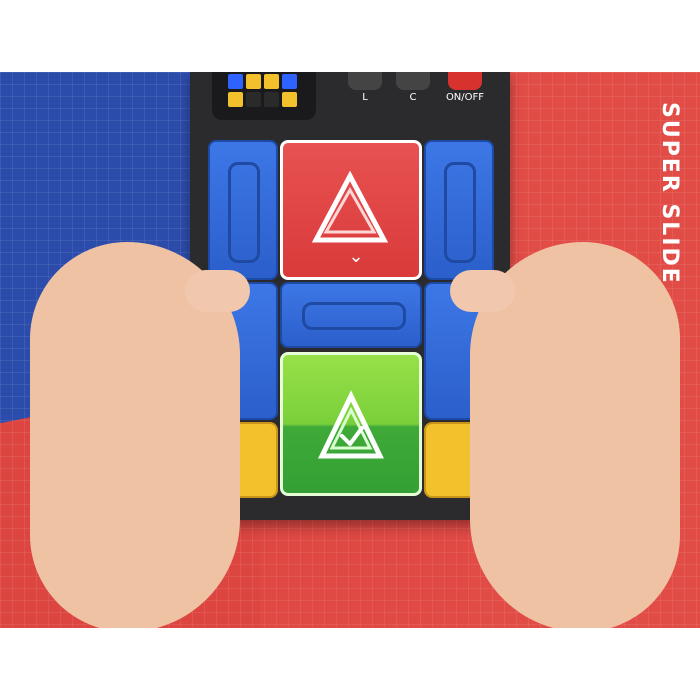  I want to click on c-label: C, so click(413, 97).